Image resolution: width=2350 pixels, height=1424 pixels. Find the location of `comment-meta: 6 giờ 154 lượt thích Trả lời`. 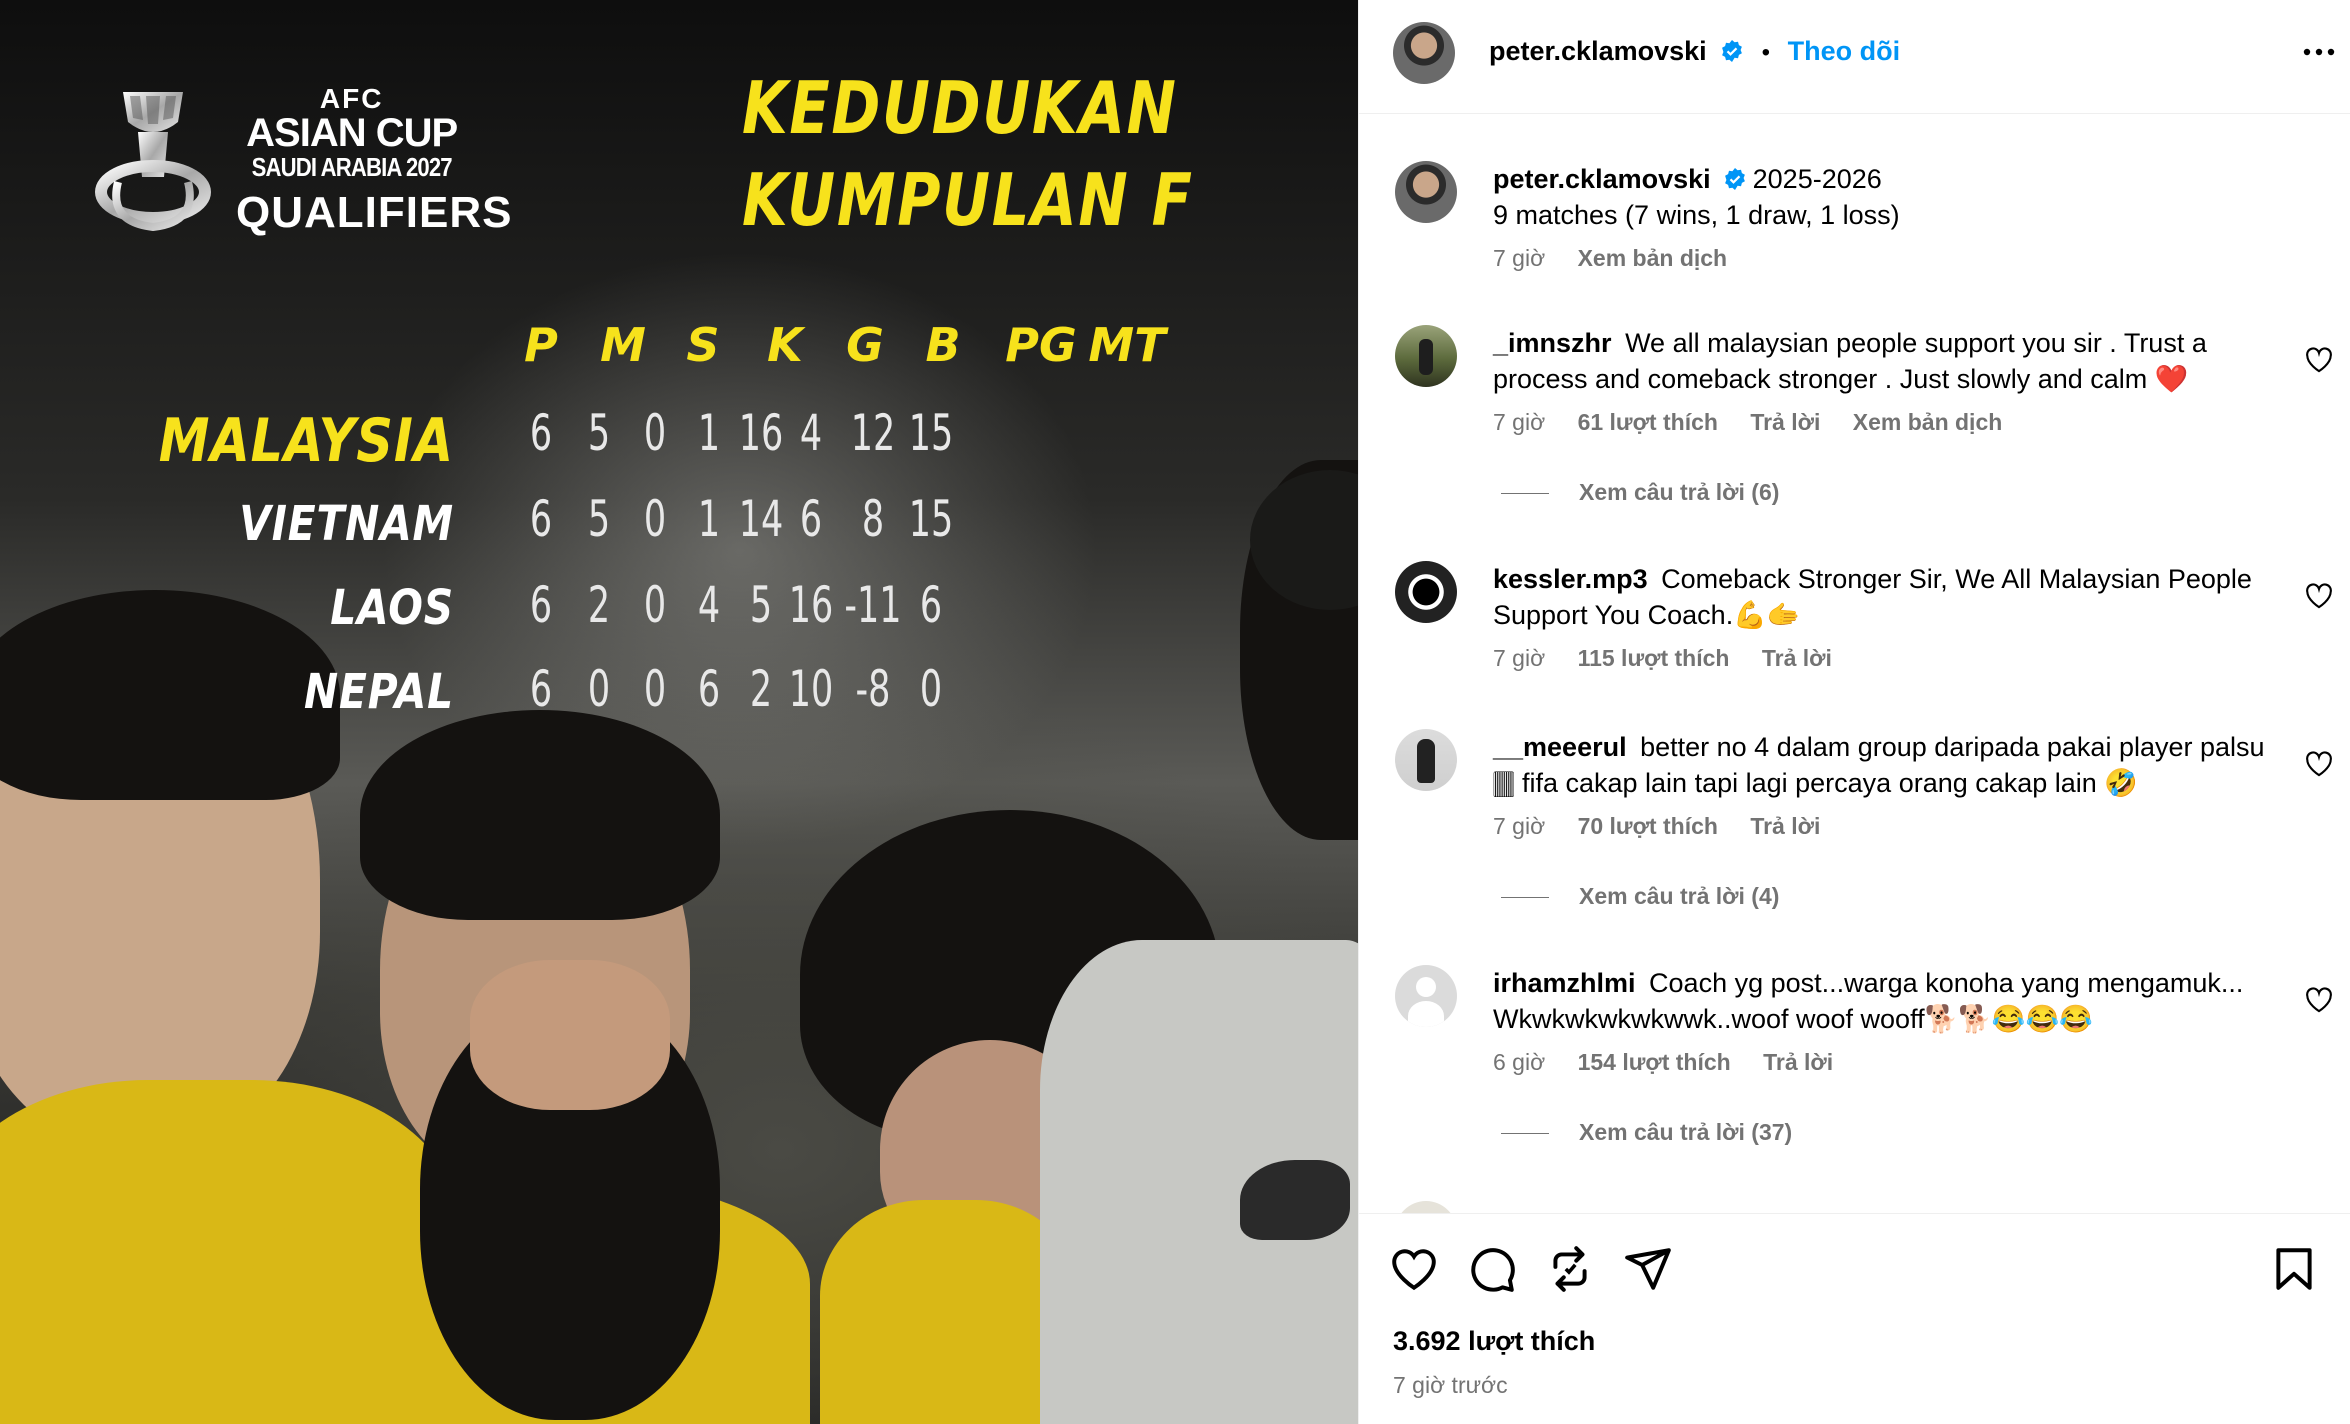

comment-meta: 6 giờ 154 lượt thích Trả lời is located at coordinates (1676, 1062).